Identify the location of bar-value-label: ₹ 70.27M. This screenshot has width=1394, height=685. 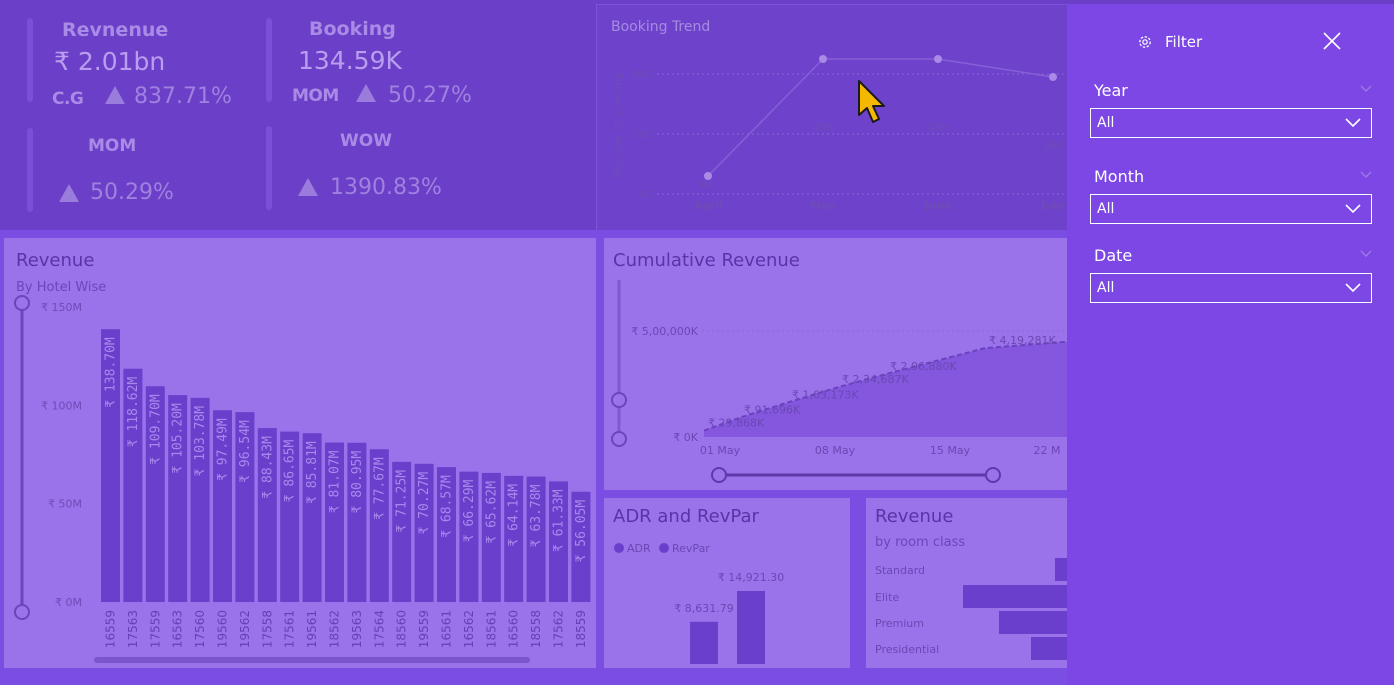
(424, 503).